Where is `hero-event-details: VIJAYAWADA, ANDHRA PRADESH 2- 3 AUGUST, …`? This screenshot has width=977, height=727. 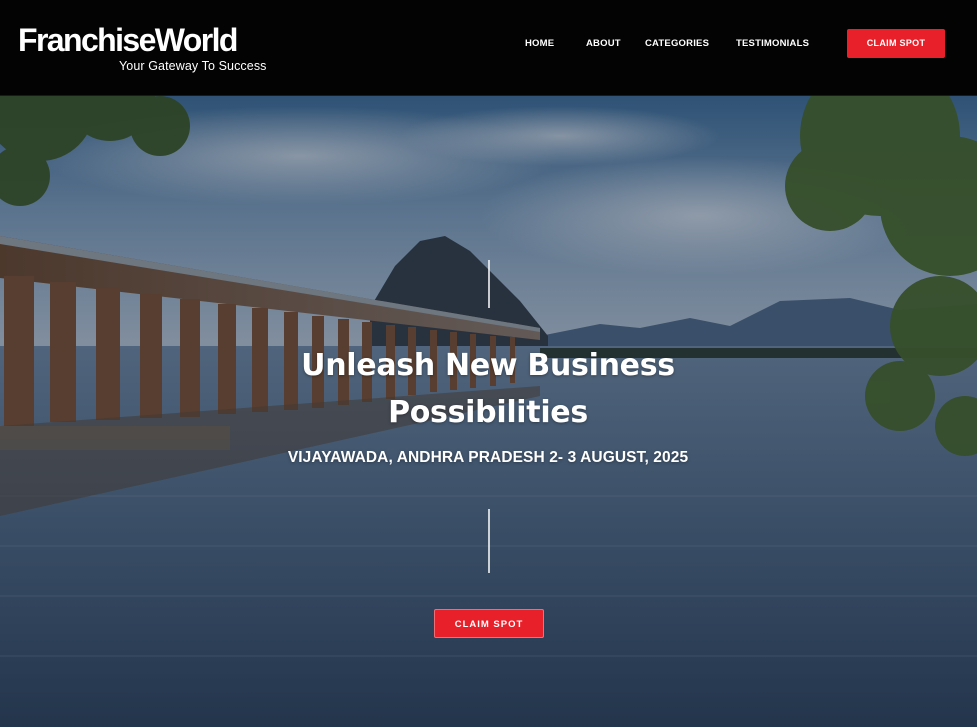
hero-event-details: VIJAYAWADA, ANDHRA PRADESH 2- 3 AUGUST, … is located at coordinates (488, 457).